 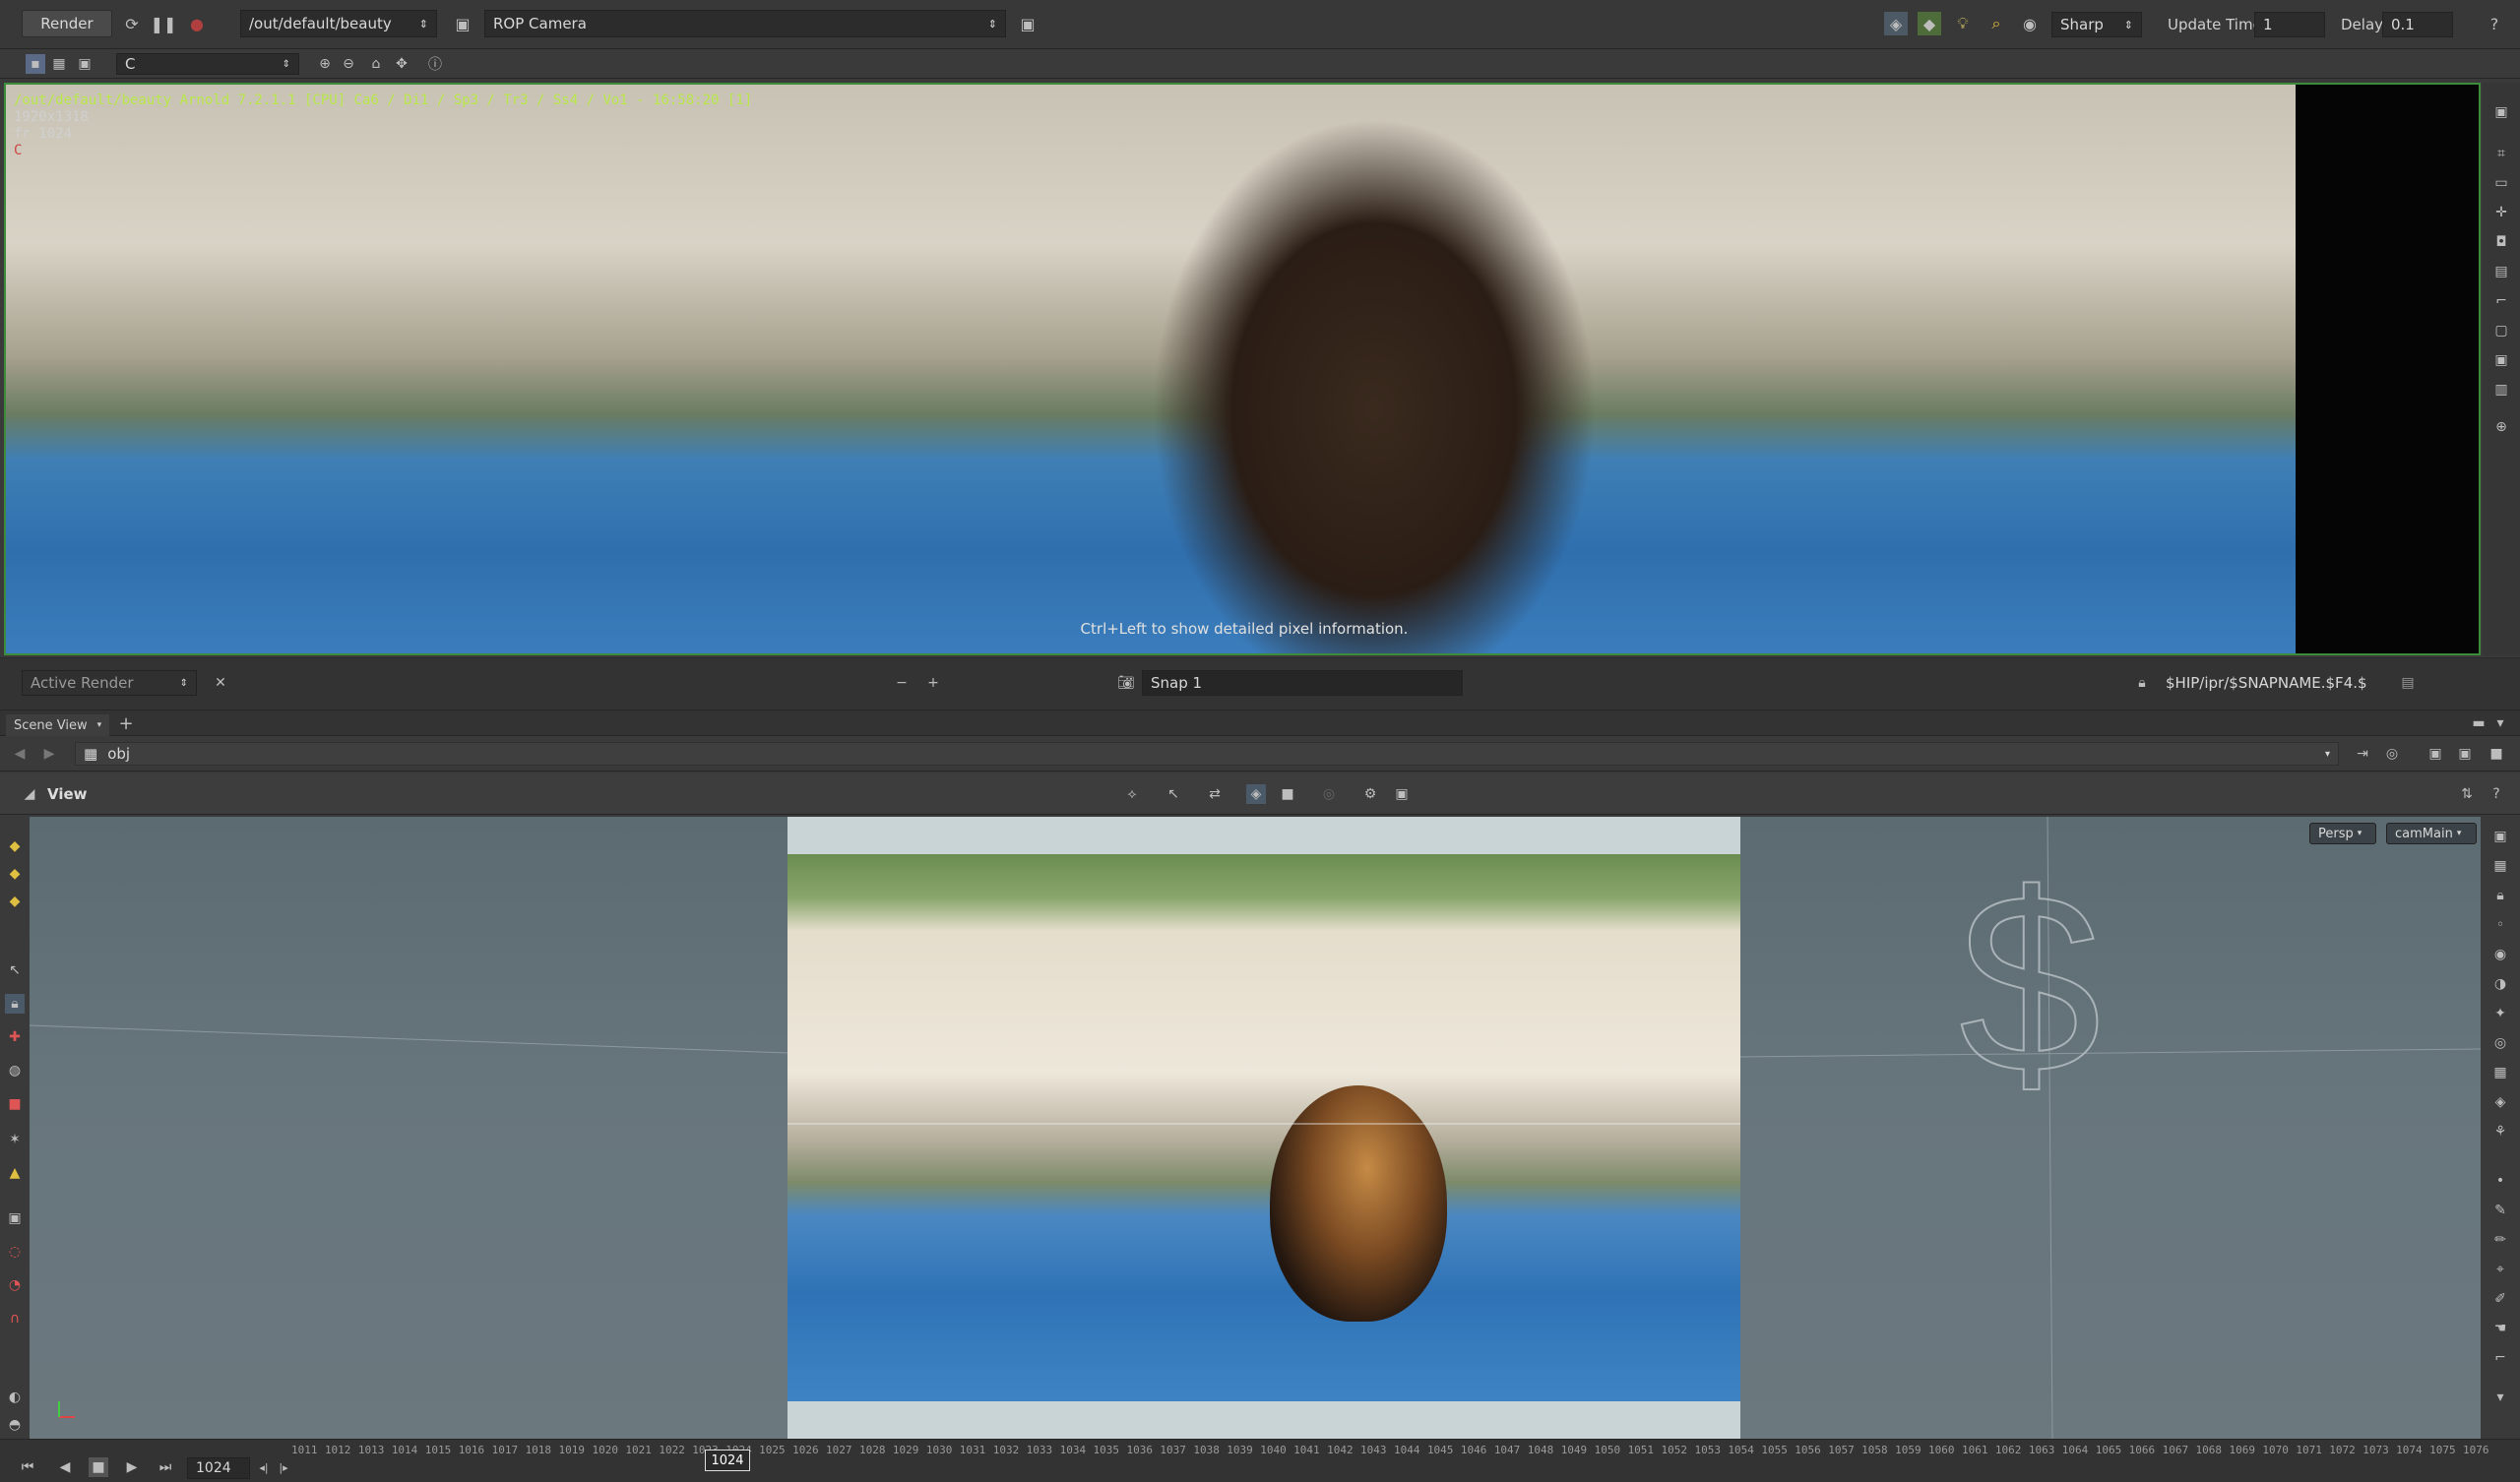 What do you see at coordinates (15, 1104) in the screenshot?
I see `scale-icon: ■` at bounding box center [15, 1104].